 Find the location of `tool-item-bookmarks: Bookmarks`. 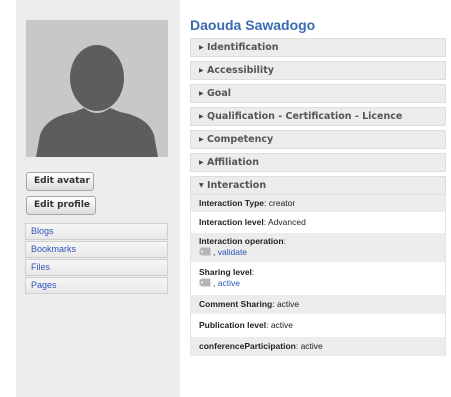

tool-item-bookmarks: Bookmarks is located at coordinates (96, 249).